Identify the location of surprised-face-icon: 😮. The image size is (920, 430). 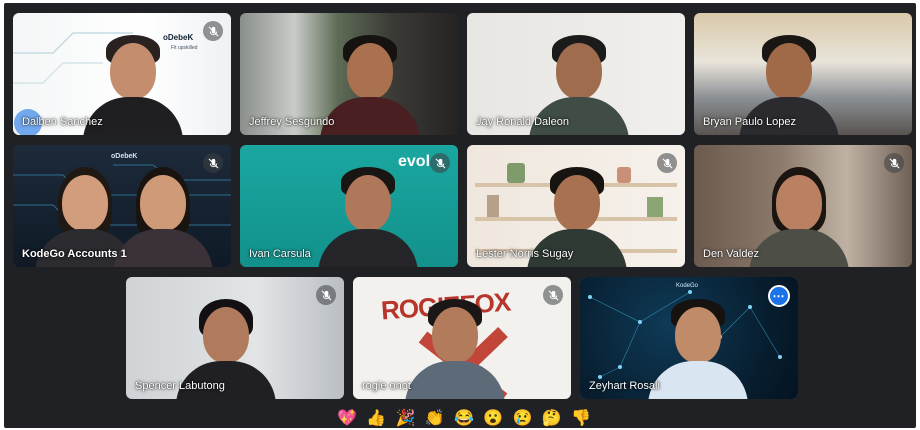
(493, 419).